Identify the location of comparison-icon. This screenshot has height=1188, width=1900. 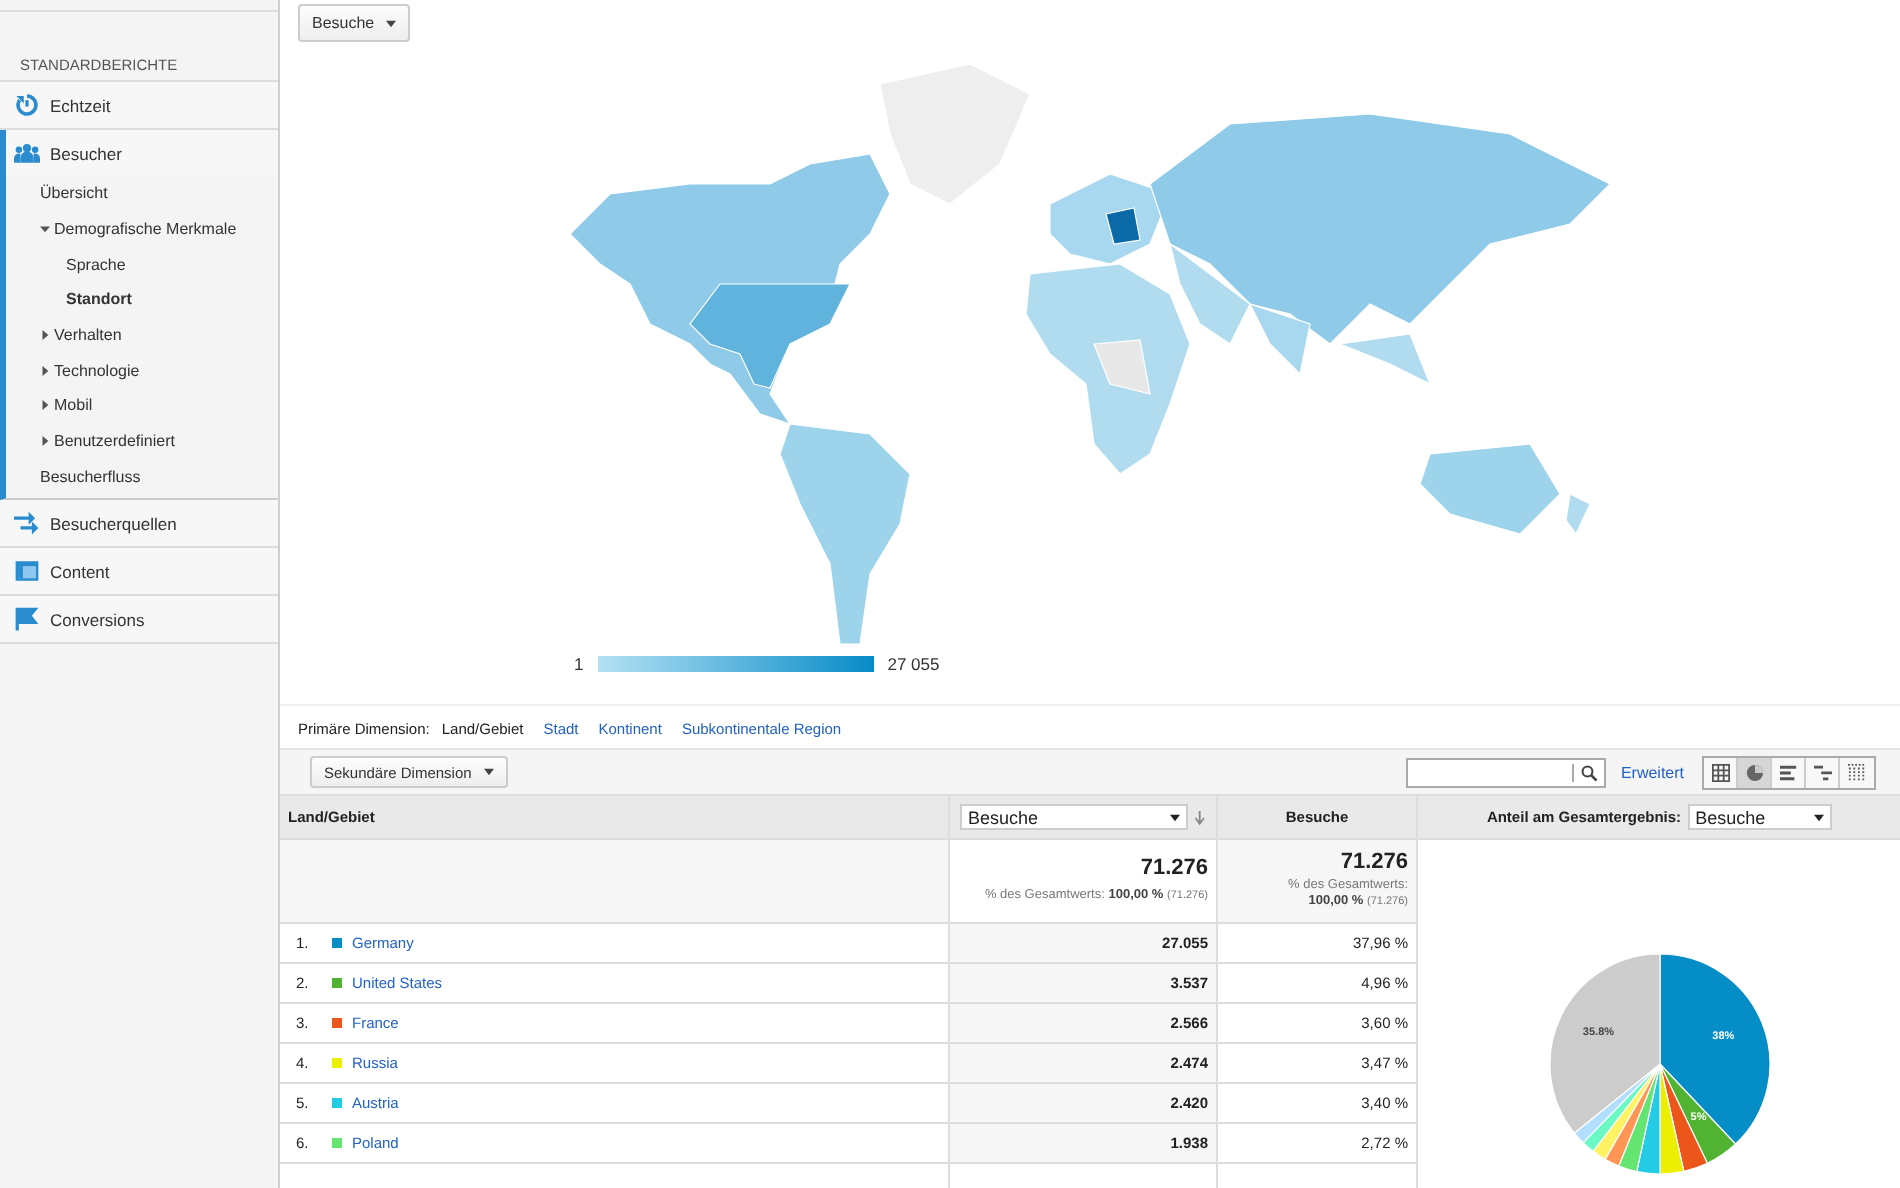
(1822, 772).